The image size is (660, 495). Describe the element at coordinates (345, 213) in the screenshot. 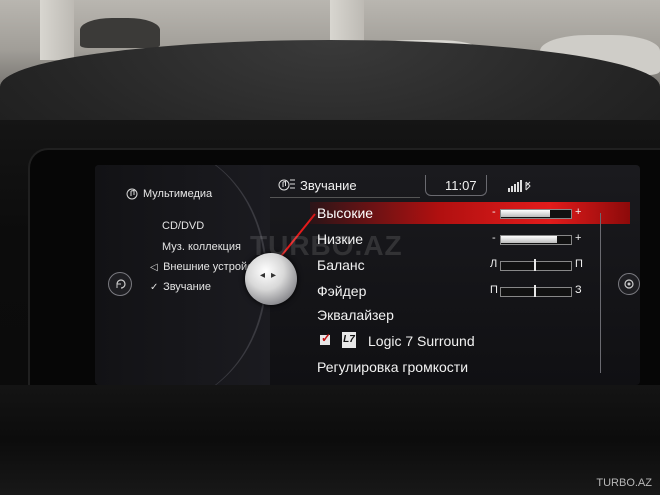

I see `row-label: Высокие` at that location.